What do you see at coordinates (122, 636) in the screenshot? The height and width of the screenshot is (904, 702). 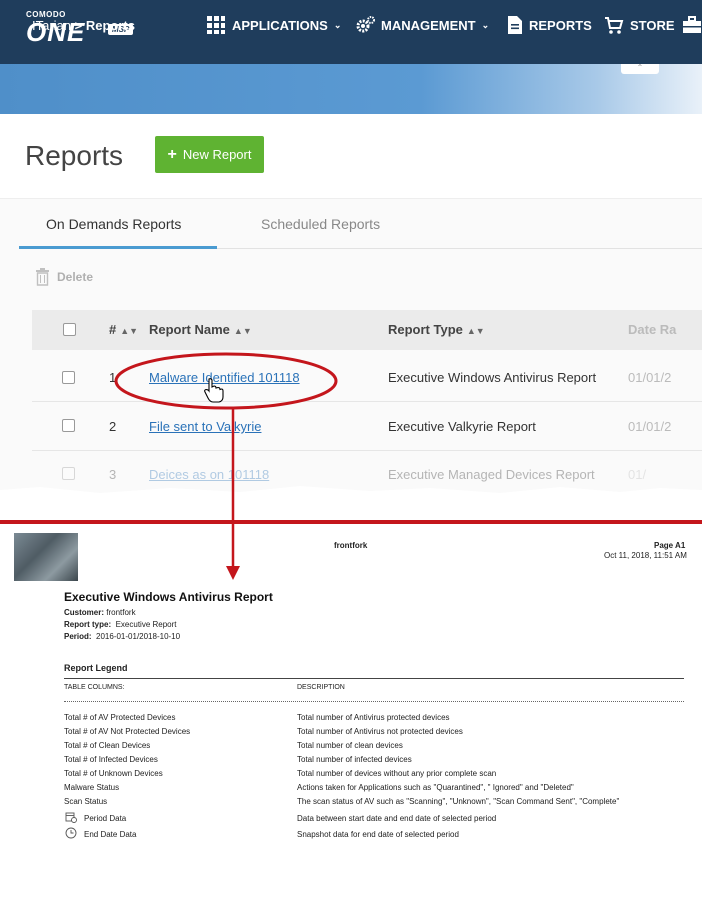 I see `report-period: Period: 2016-01-01/2018-10-10` at bounding box center [122, 636].